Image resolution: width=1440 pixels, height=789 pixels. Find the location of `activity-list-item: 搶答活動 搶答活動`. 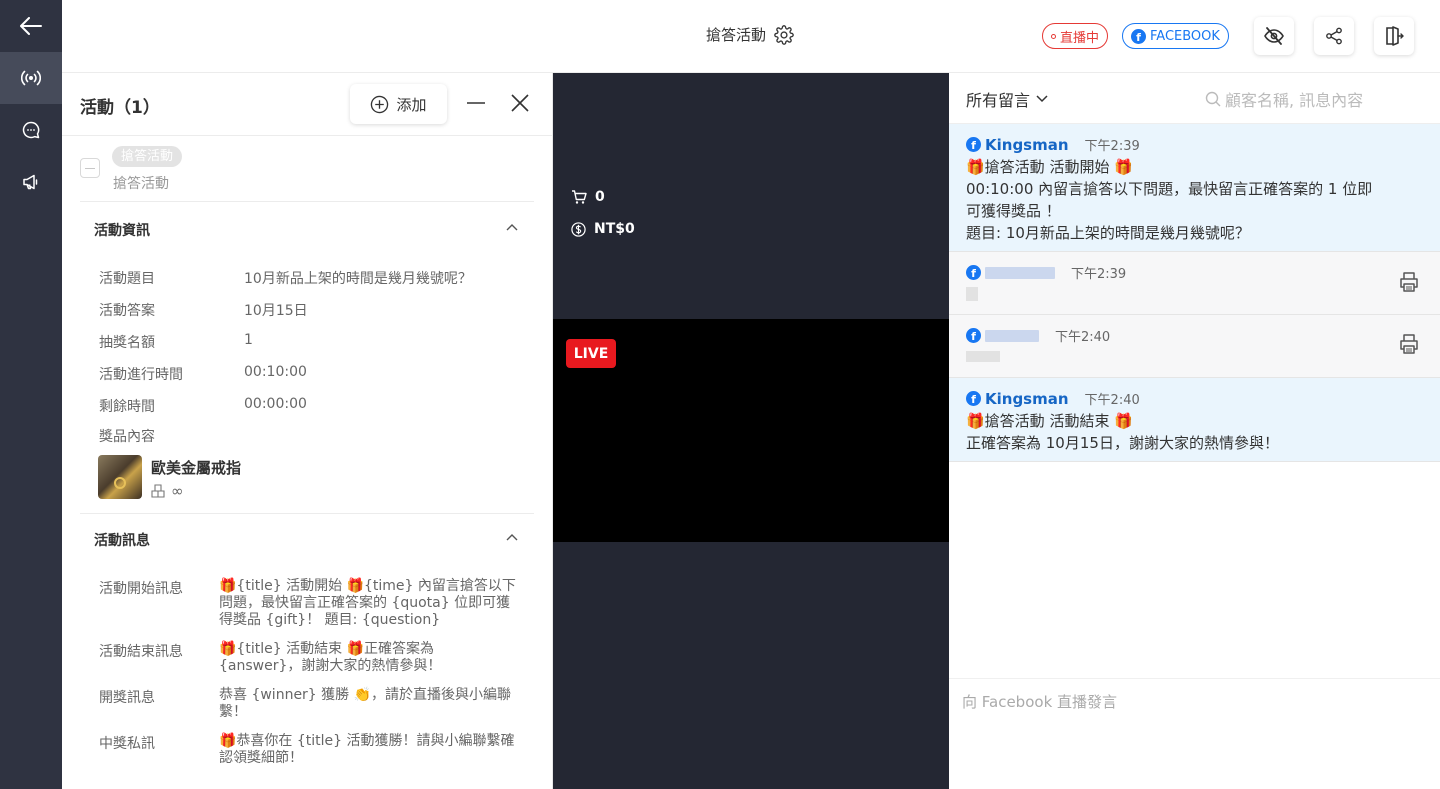

activity-list-item: 搶答活動 搶答活動 is located at coordinates (307, 174).